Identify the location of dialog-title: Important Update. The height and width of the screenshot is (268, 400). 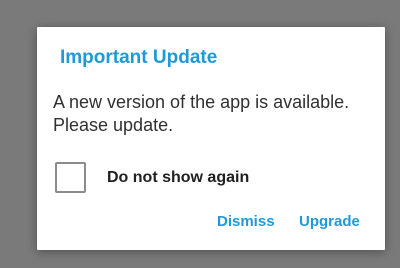
(139, 57).